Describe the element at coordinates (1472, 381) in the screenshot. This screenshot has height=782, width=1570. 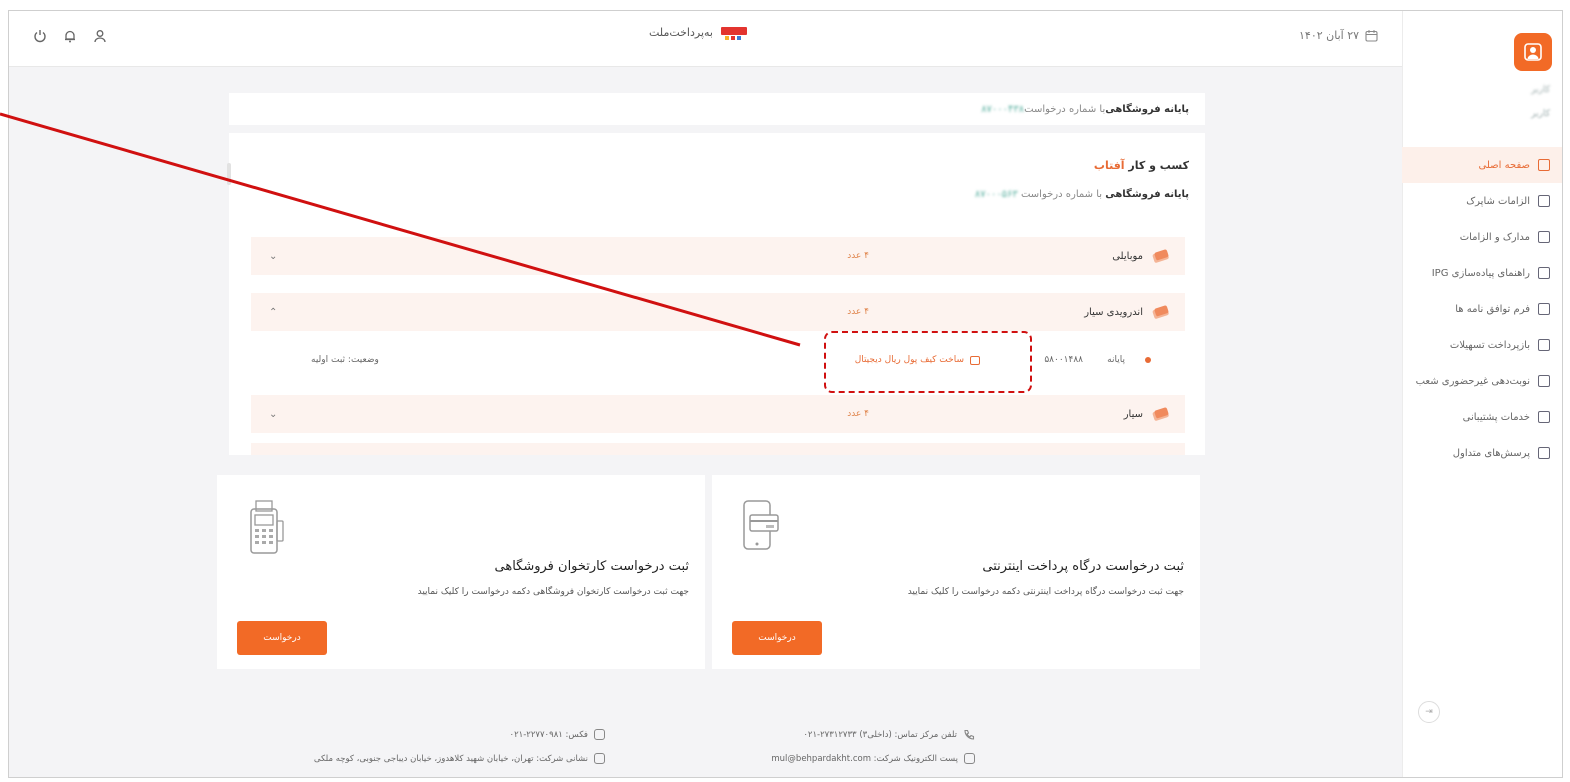
I see `sidebar-item-label: نوبت‌دهی غیرحضوری شعب` at that location.